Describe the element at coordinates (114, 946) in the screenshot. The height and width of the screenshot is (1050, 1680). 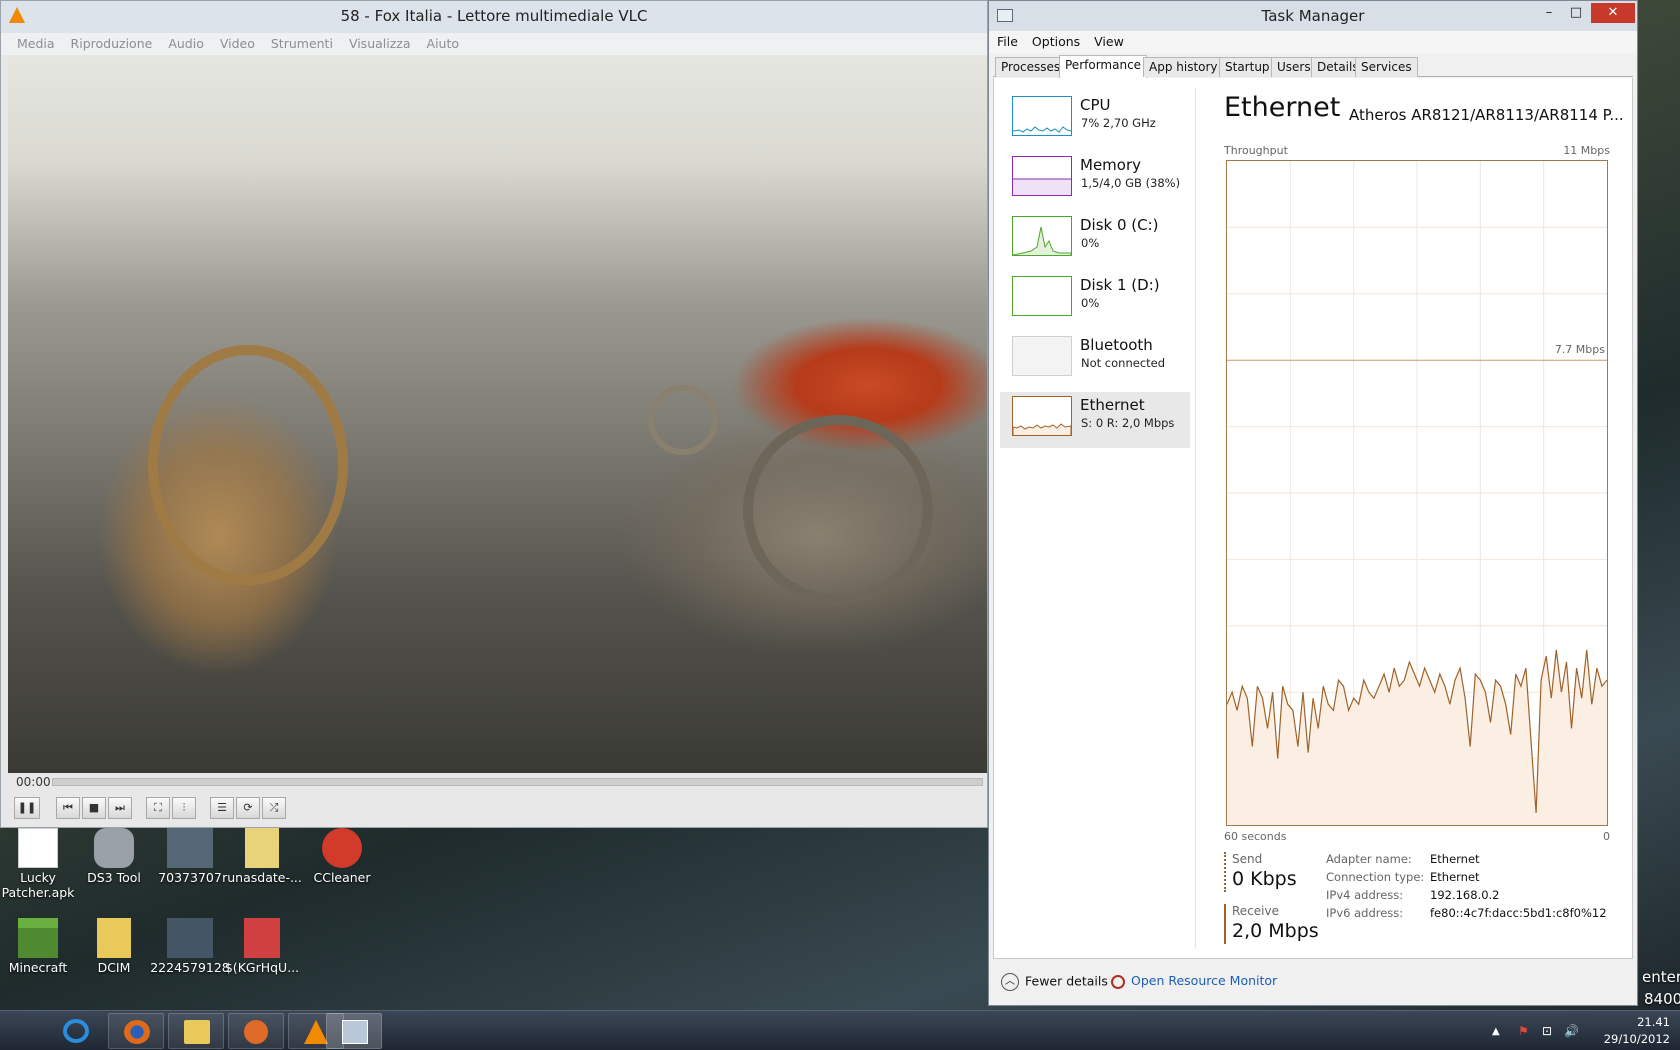
I see `desktop-icon-dcim: DCIM` at that location.